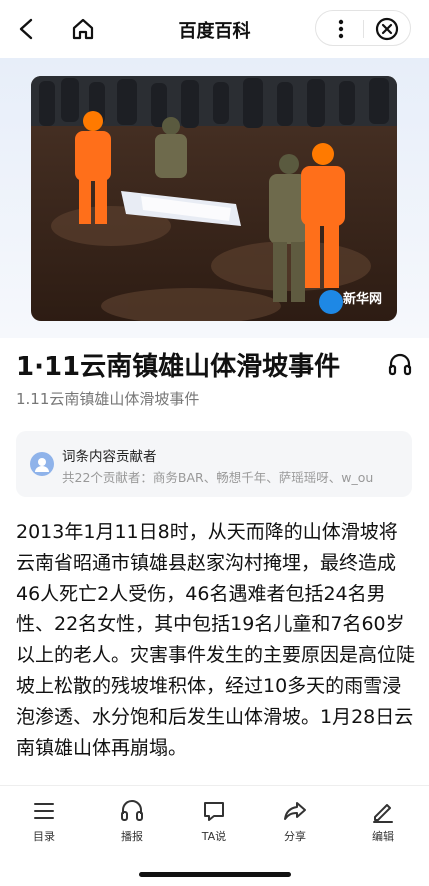  What do you see at coordinates (295, 836) in the screenshot?
I see `tab-label: 分享` at bounding box center [295, 836].